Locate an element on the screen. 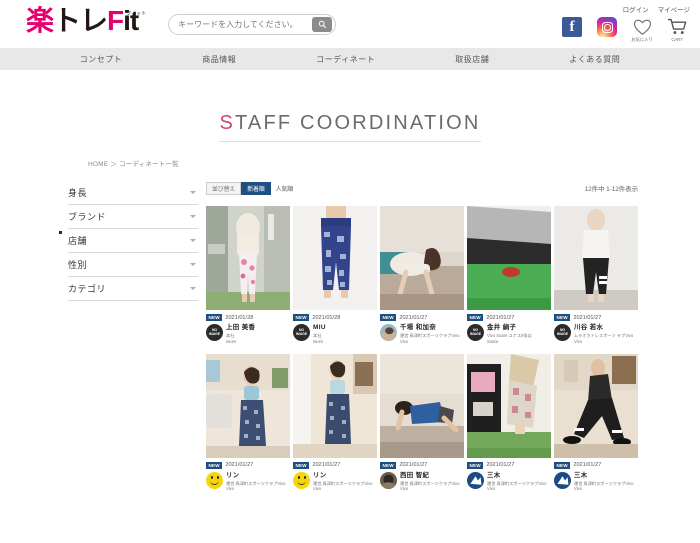  staff-store: ムラオカトレスポーツ ラブVivo is located at coordinates (604, 336).